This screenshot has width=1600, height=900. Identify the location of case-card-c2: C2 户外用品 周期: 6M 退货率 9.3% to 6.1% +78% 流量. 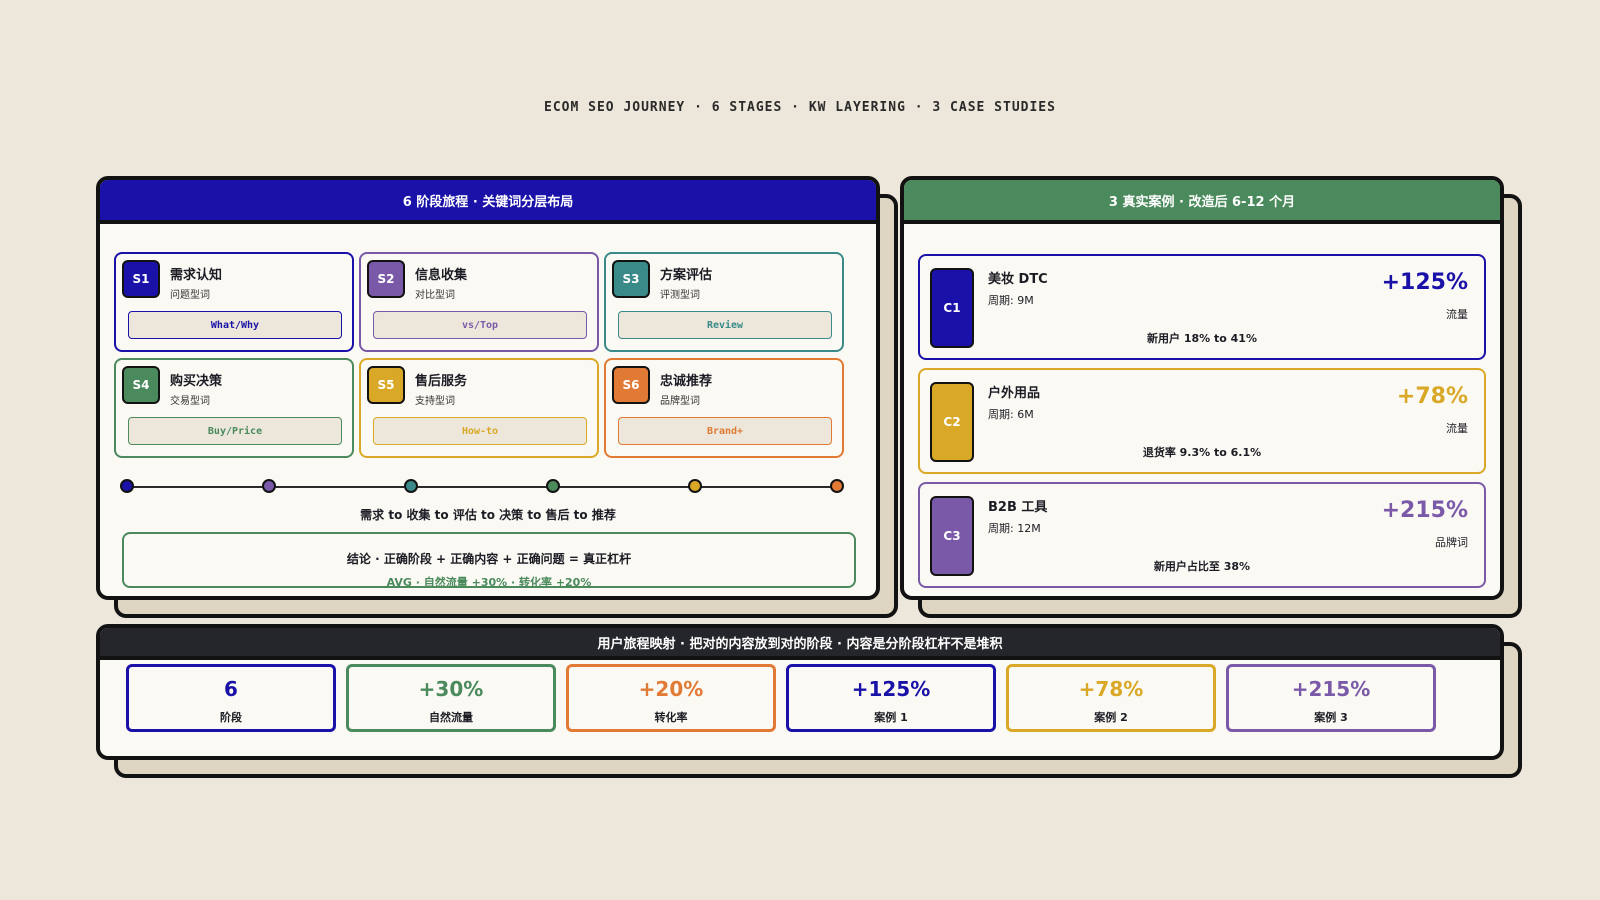
(1202, 421).